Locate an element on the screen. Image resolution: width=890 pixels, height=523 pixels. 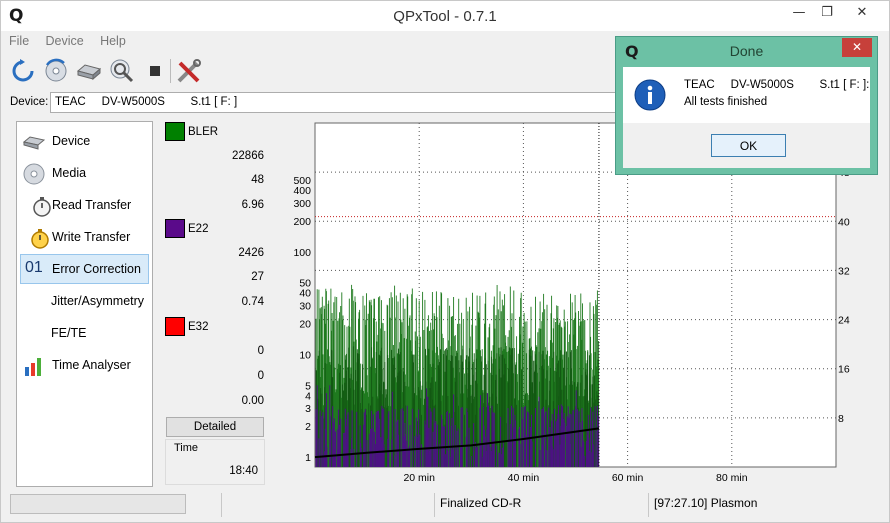
e22-total: 2426 is located at coordinates (251, 253).